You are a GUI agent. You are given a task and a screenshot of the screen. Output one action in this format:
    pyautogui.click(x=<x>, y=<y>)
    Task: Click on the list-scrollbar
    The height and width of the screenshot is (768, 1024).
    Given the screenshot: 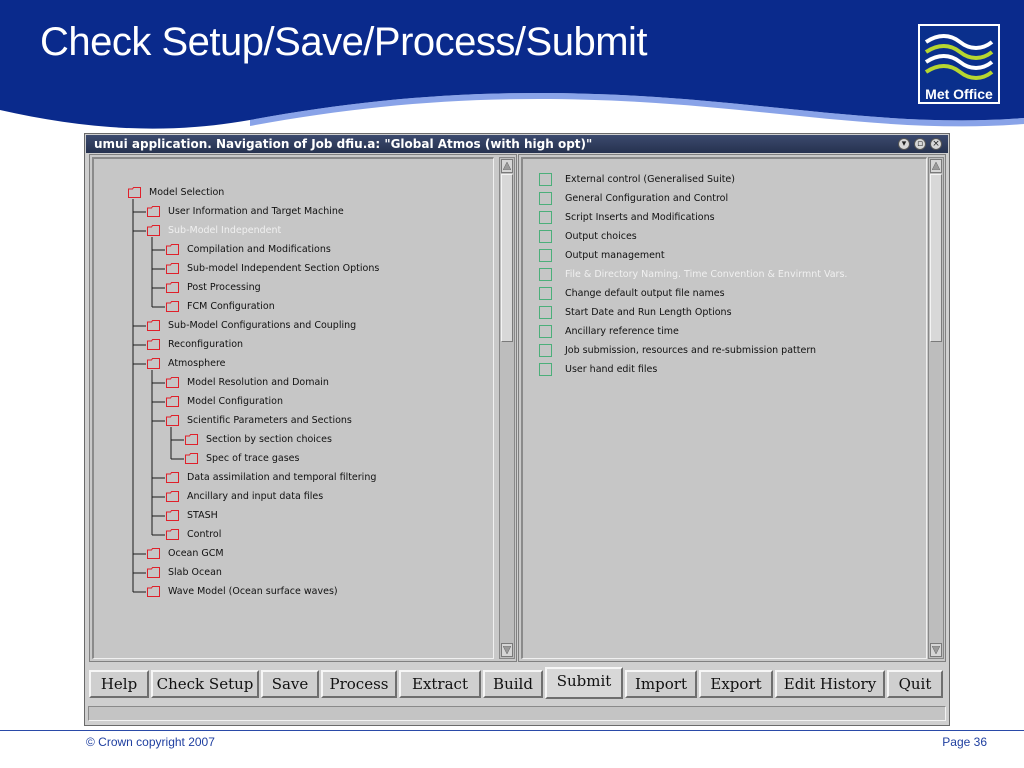 What is the action you would take?
    pyautogui.click(x=936, y=408)
    